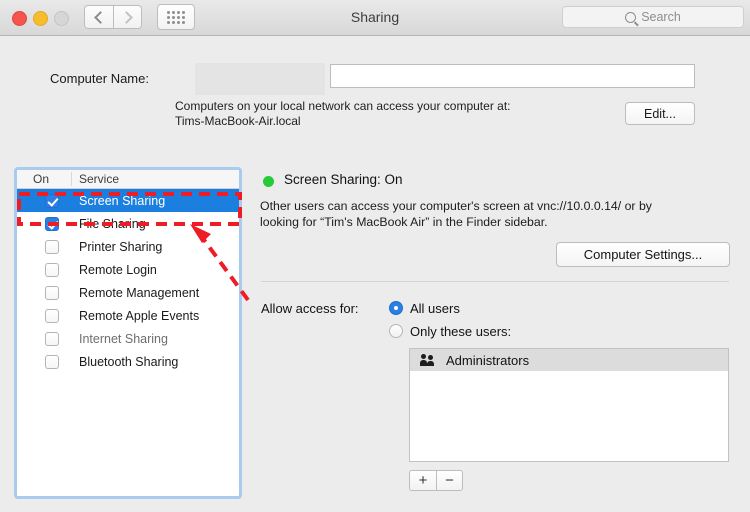  Describe the element at coordinates (512, 76) in the screenshot. I see `computer-name-field` at that location.